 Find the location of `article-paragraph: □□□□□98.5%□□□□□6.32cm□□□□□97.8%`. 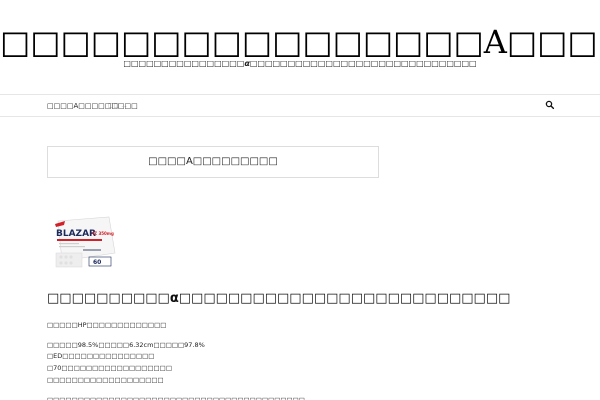

article-paragraph: □□□□□98.5%□□□□□6.32cm□□□□□97.8% is located at coordinates (126, 345).